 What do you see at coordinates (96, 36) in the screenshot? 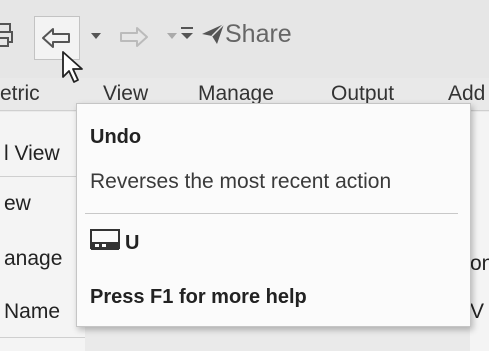
I see `undo-dropdown-icon` at bounding box center [96, 36].